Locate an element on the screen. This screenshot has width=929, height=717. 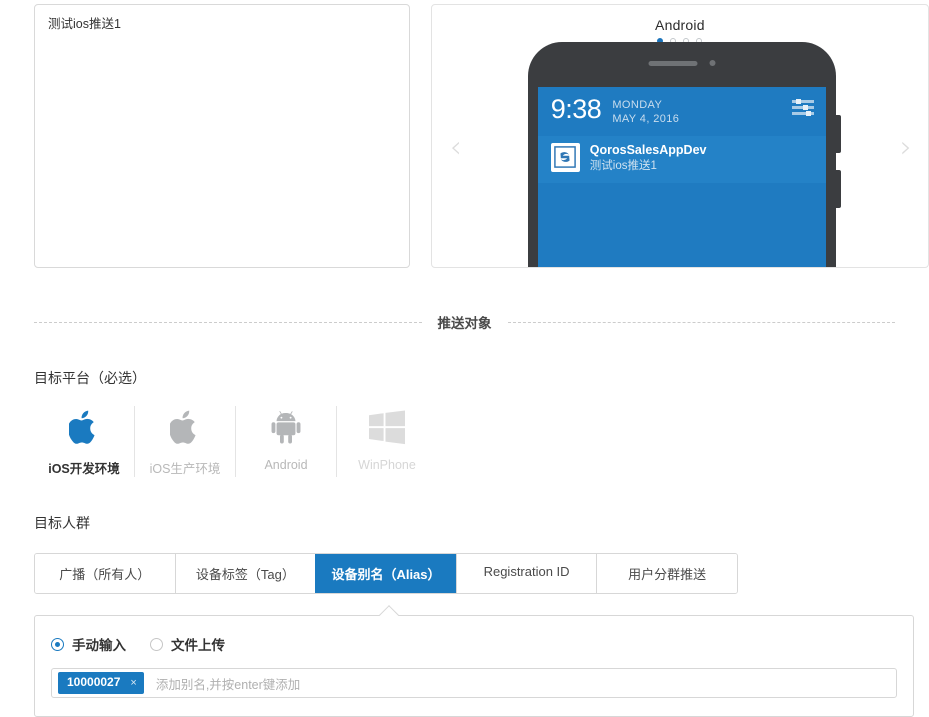
tab-device-alias: 设备别名（Alias） is located at coordinates (385, 573).